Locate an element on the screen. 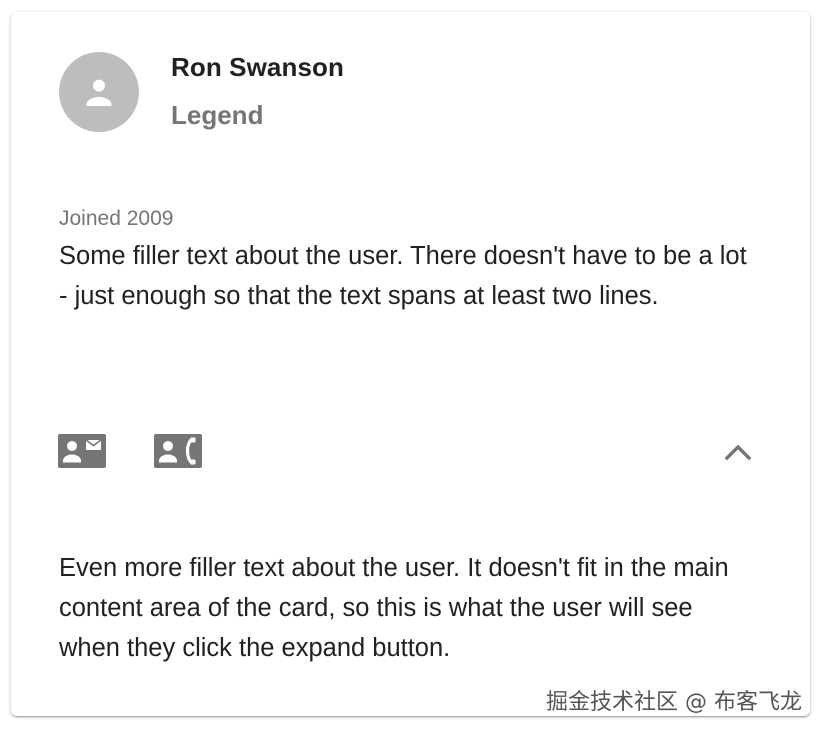  contact-phone-icon is located at coordinates (178, 451).